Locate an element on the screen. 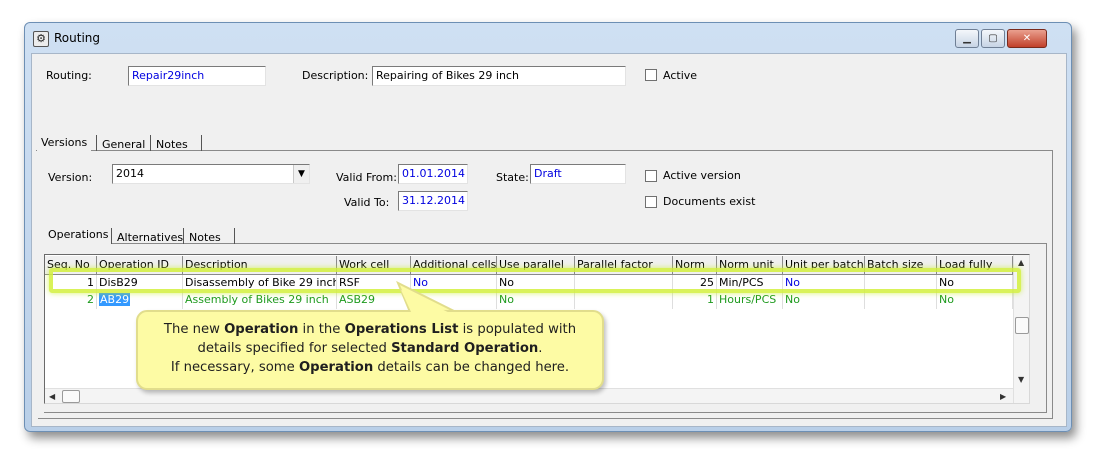 This screenshot has height=452, width=1093. vertical-scroll-thumb is located at coordinates (1022, 325).